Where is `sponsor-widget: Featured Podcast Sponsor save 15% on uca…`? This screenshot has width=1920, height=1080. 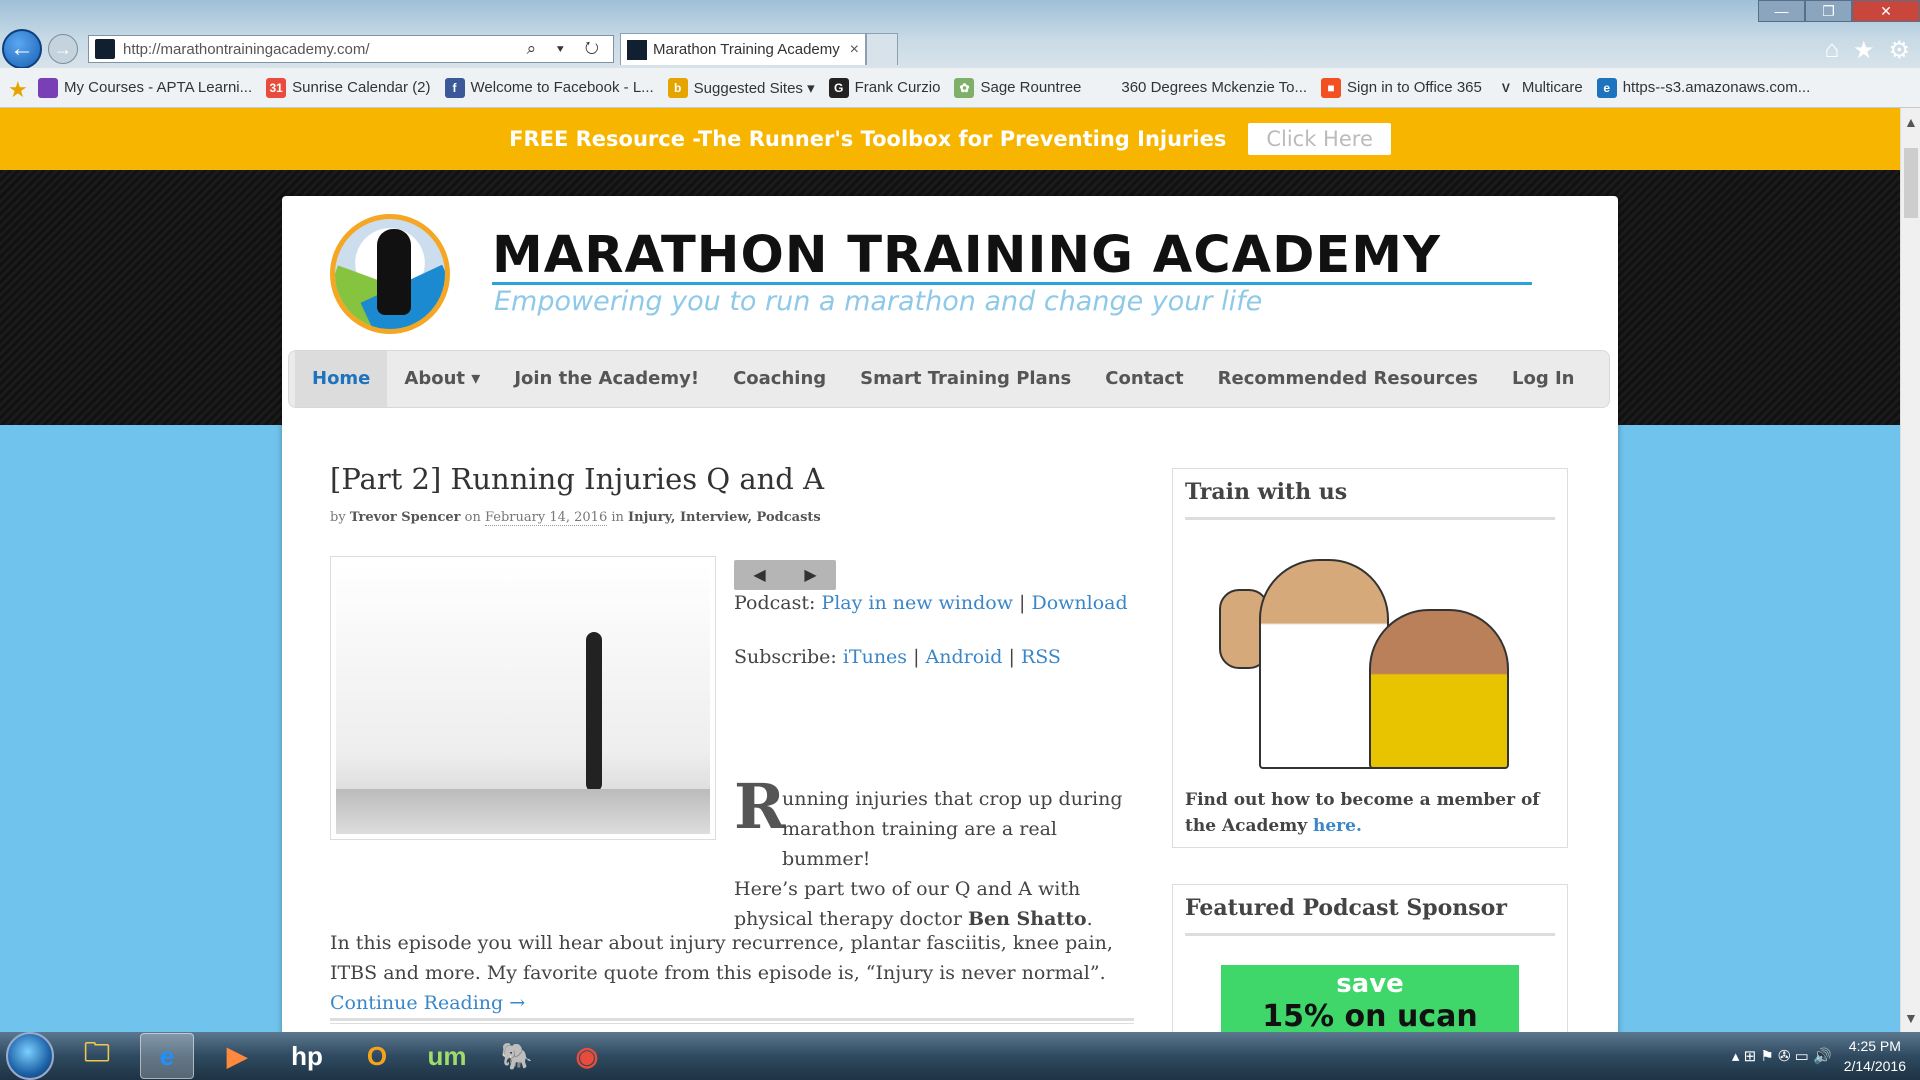
sponsor-widget: Featured Podcast Sponsor save 15% on uca… is located at coordinates (1370, 958).